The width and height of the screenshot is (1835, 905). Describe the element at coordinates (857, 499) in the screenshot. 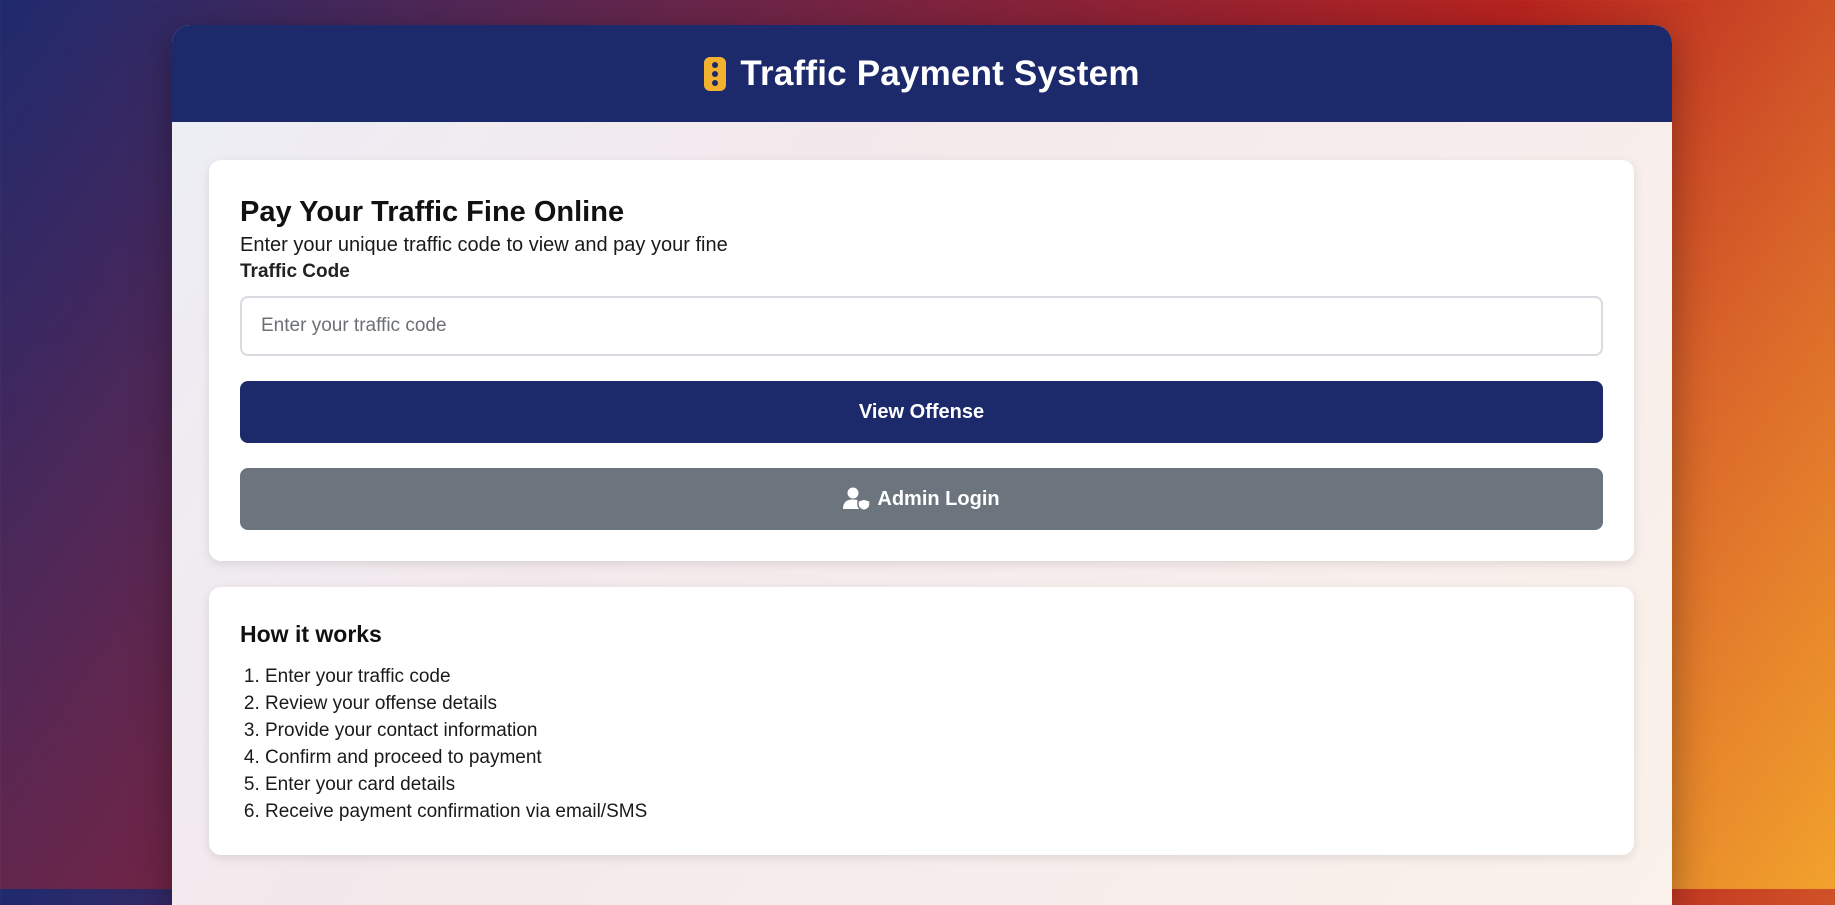

I see `user-shield-icon` at that location.